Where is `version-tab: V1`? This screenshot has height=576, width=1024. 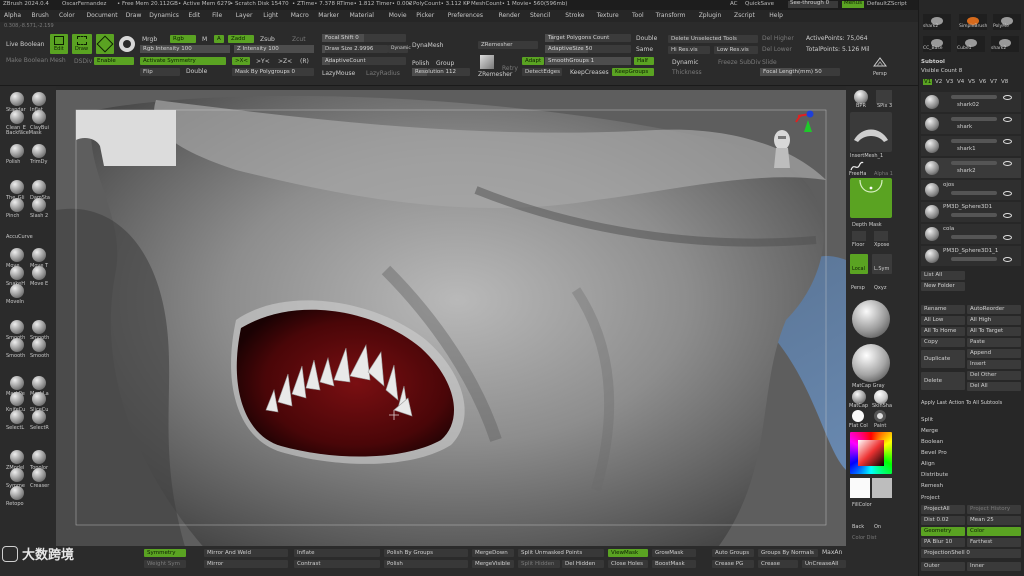 version-tab: V1 is located at coordinates (928, 82).